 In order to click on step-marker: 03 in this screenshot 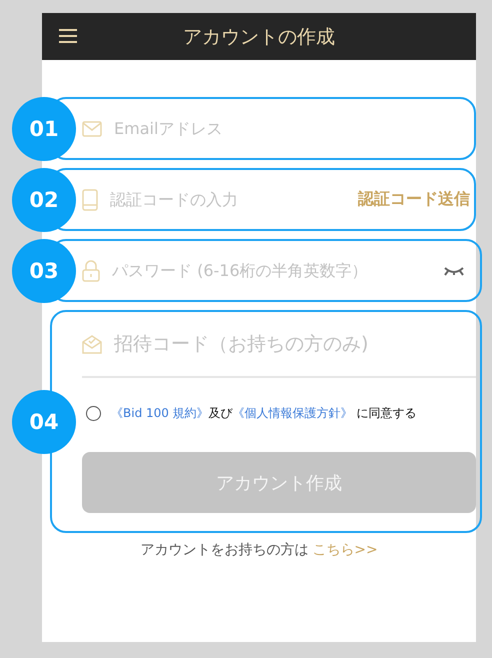, I will do `click(44, 270)`.